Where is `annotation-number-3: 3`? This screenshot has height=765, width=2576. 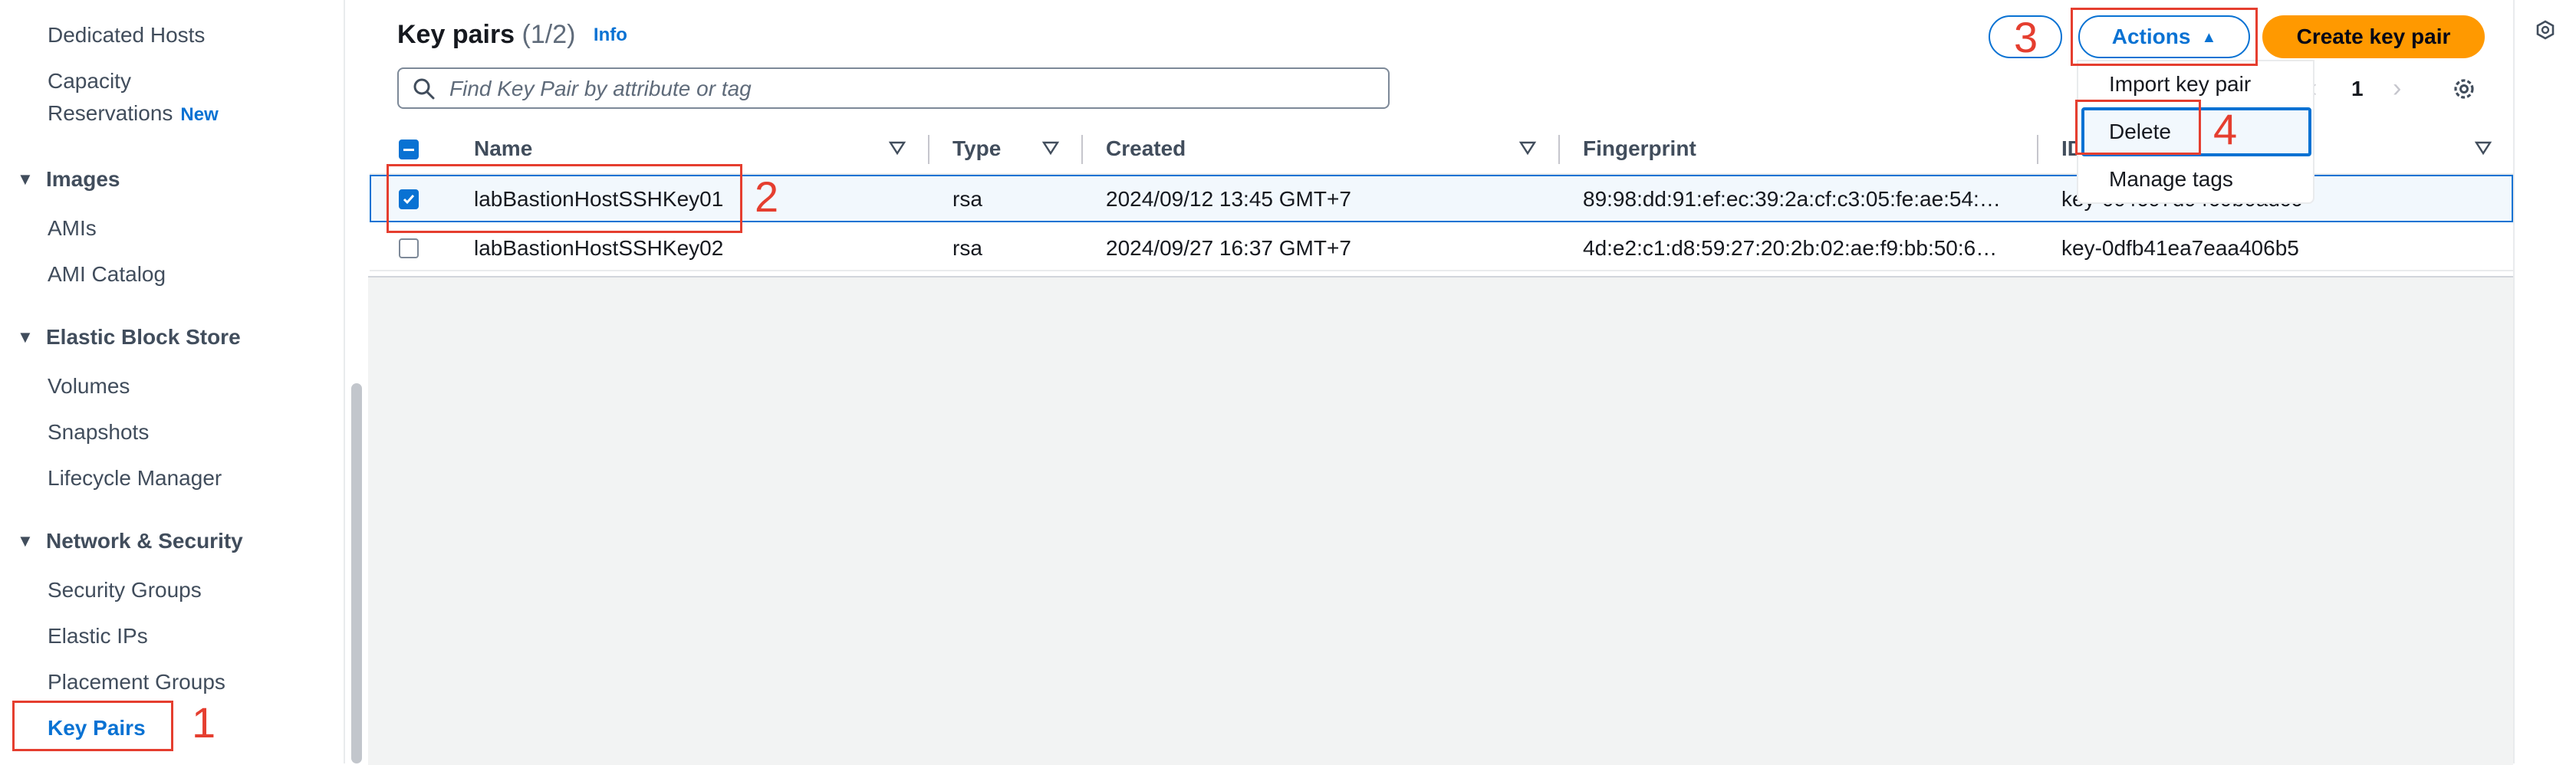
annotation-number-3: 3 is located at coordinates (2026, 37).